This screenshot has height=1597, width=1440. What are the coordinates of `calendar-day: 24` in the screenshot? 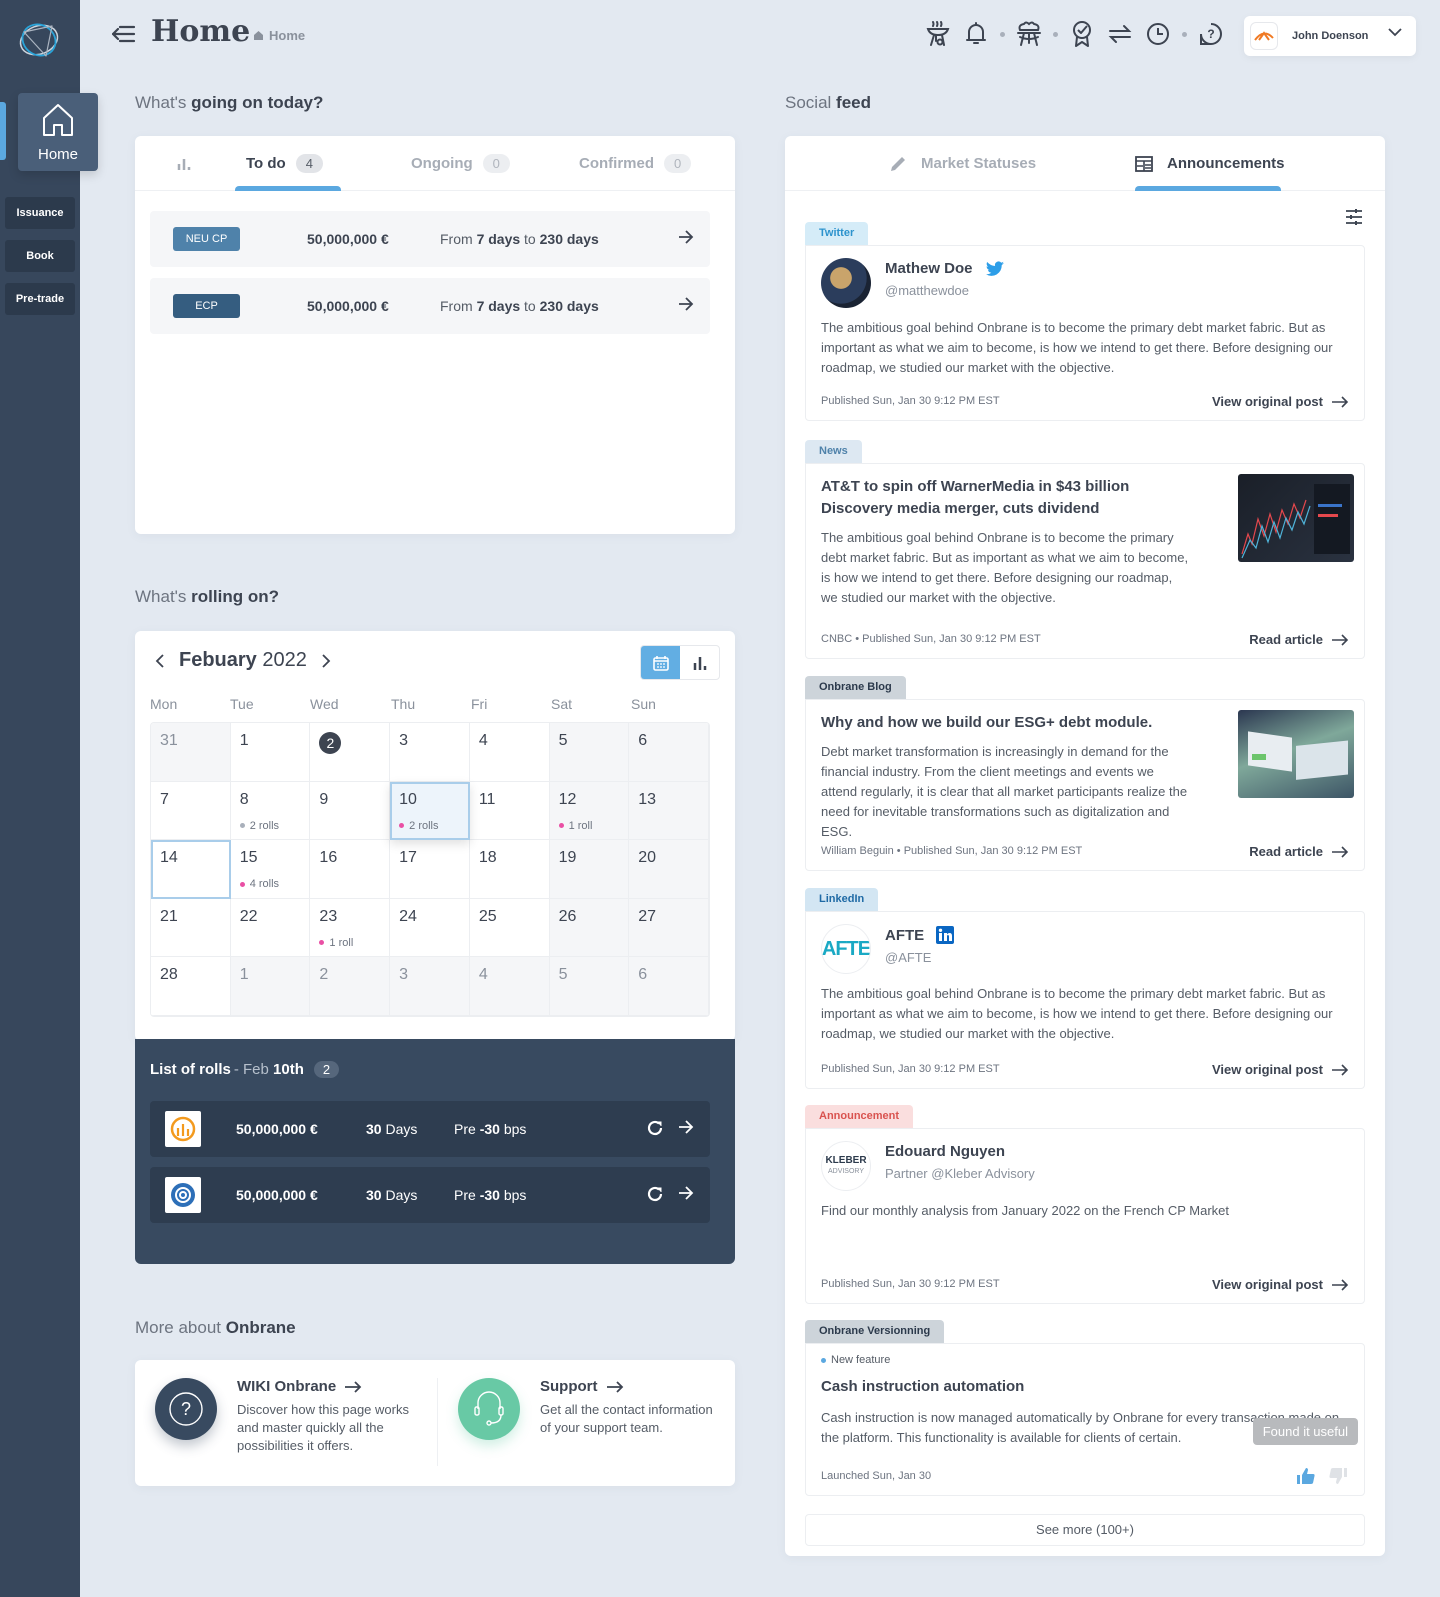 It's located at (430, 928).